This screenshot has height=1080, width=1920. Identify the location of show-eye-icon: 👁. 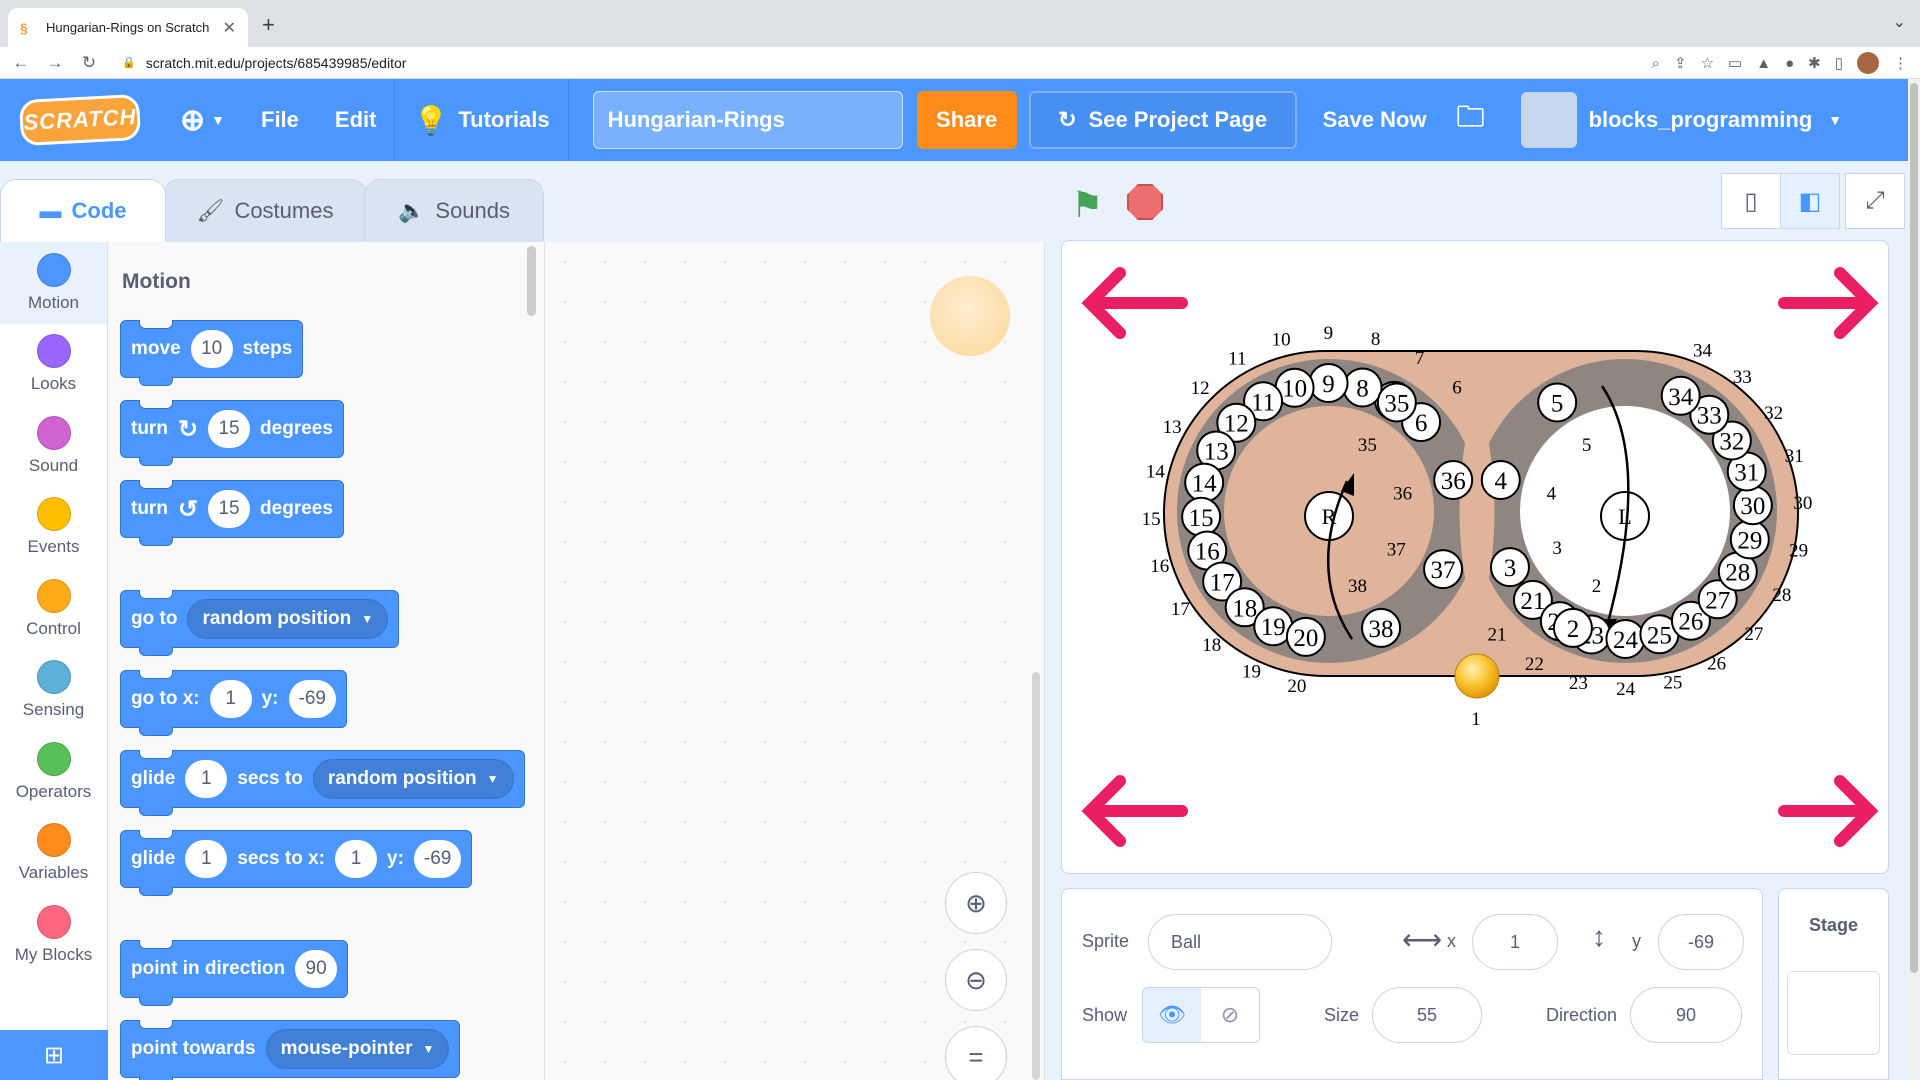
(1172, 1015).